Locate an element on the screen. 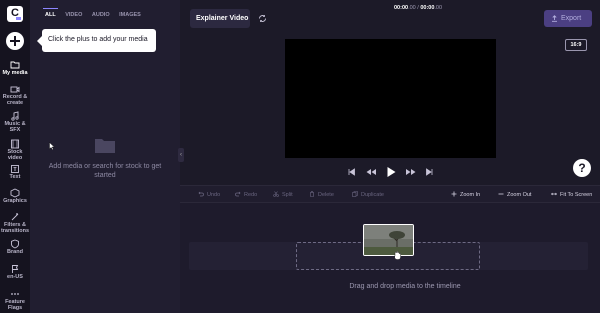 This screenshot has height=313, width=600. rewind-icon is located at coordinates (371, 172).